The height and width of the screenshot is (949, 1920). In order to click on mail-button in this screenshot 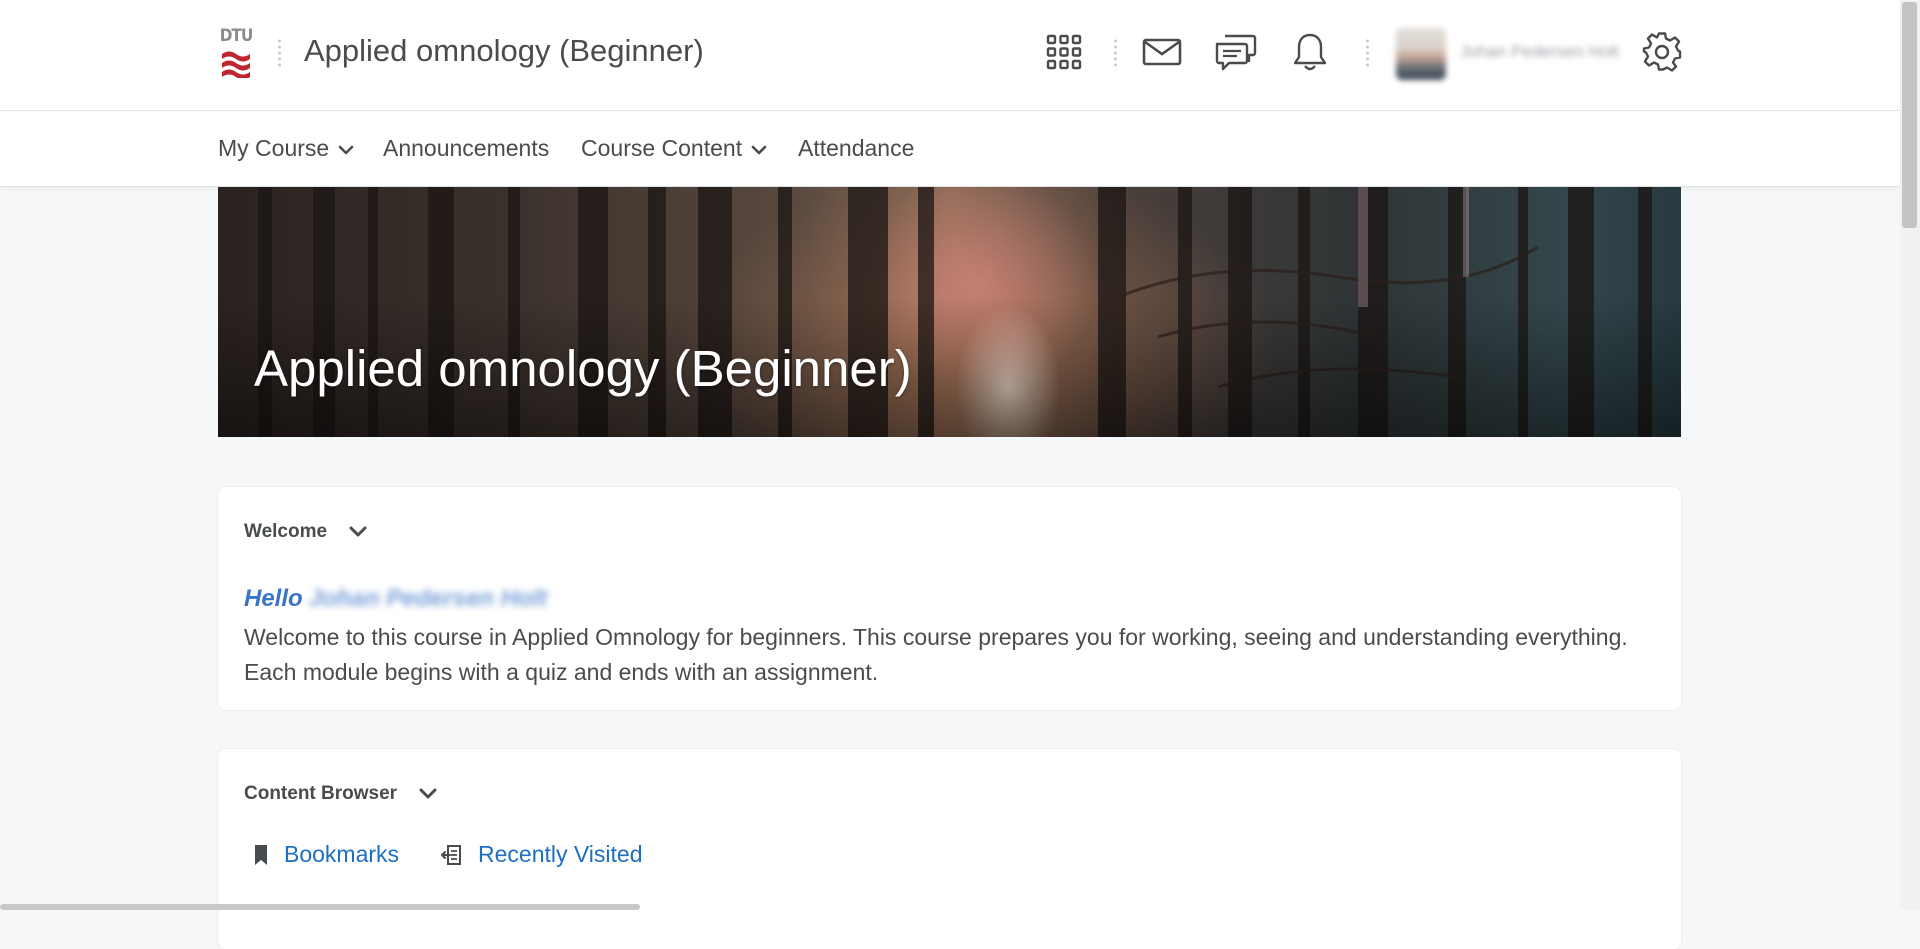, I will do `click(1162, 52)`.